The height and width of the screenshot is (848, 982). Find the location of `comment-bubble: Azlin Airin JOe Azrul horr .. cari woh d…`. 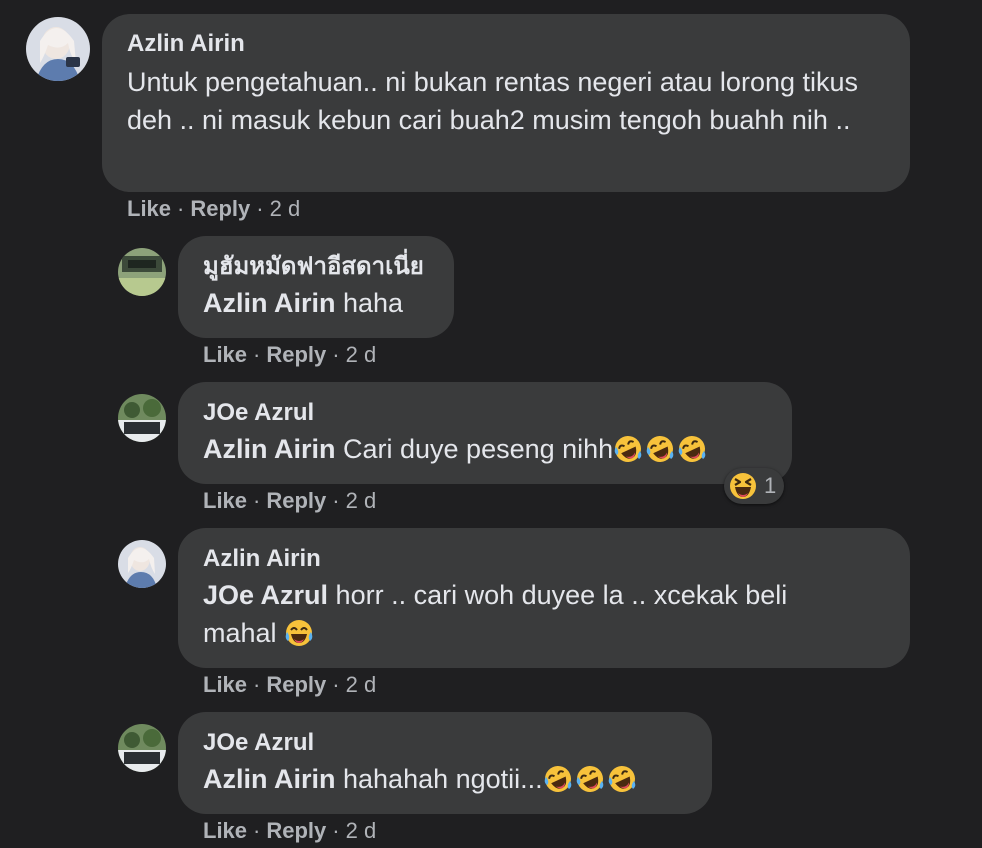

comment-bubble: Azlin Airin JOe Azrul horr .. cari woh d… is located at coordinates (544, 598).